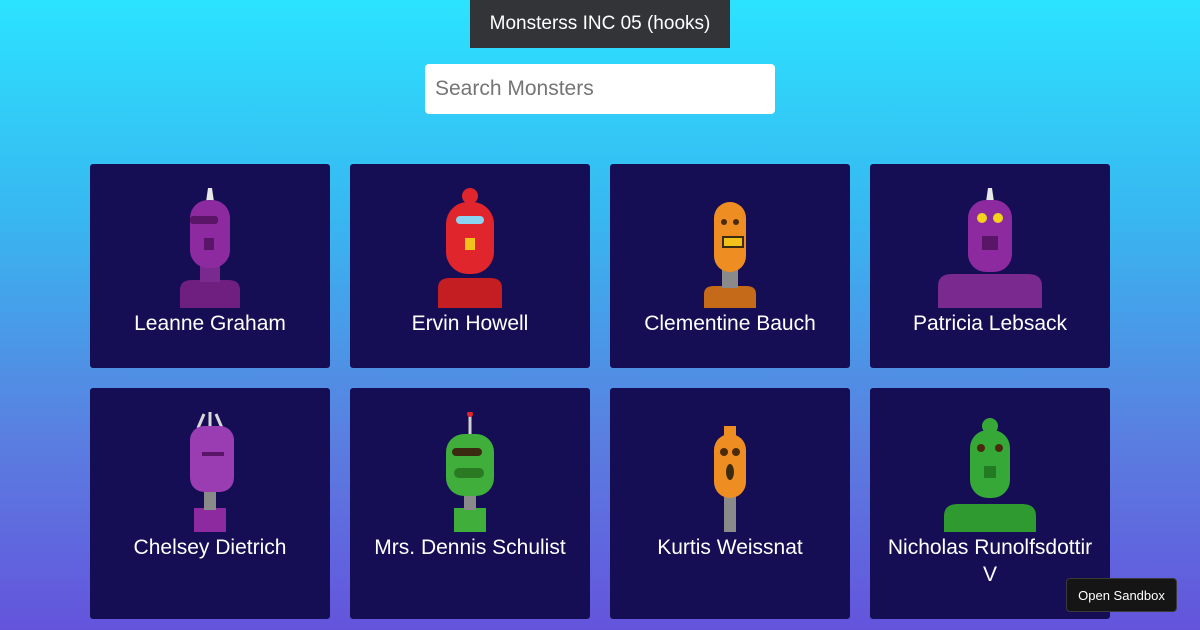  I want to click on app-title: Monsterss INC 05 (hooks), so click(600, 24).